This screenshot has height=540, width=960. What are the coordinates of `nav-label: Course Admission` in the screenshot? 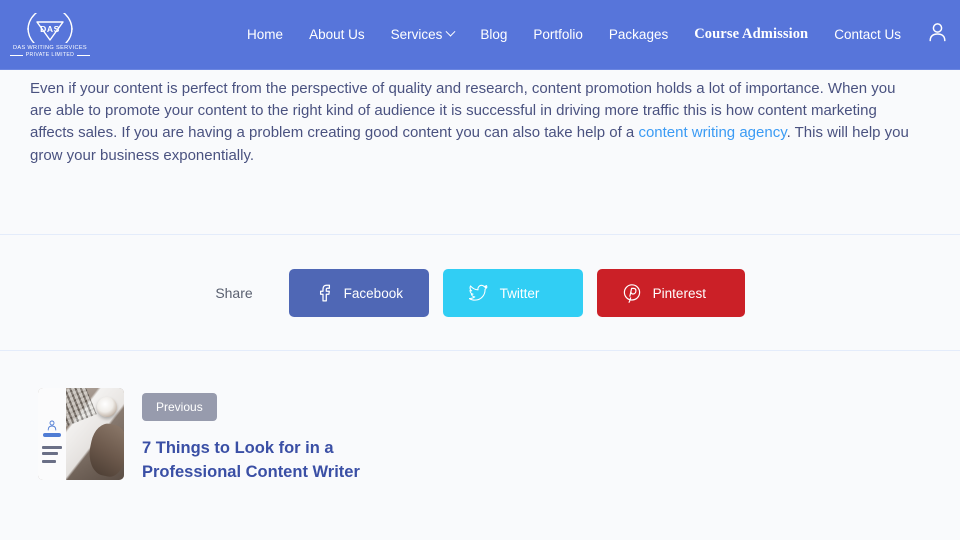 It's located at (751, 34).